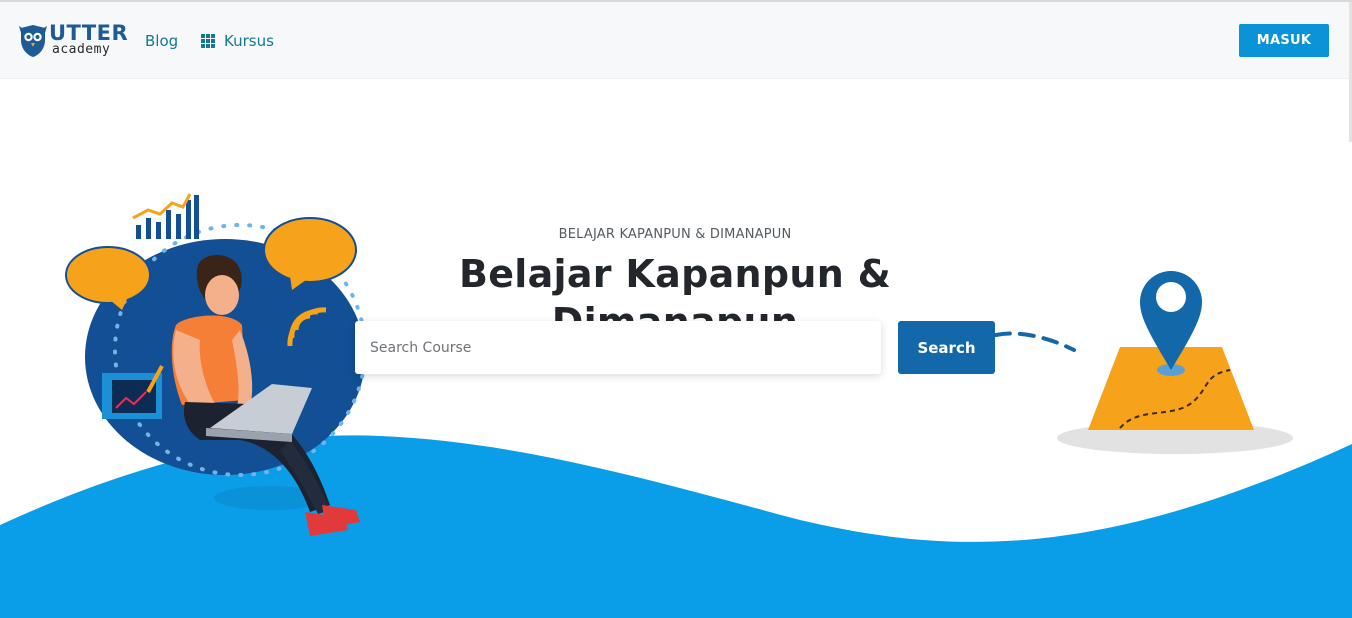 The image size is (1352, 618). Describe the element at coordinates (618, 347) in the screenshot. I see `search-course-input` at that location.